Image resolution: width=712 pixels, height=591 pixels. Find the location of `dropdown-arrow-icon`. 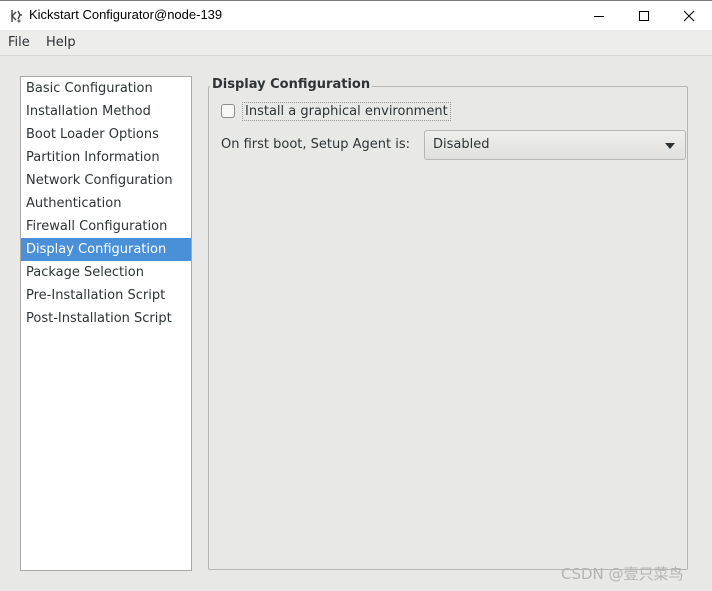

dropdown-arrow-icon is located at coordinates (670, 146).